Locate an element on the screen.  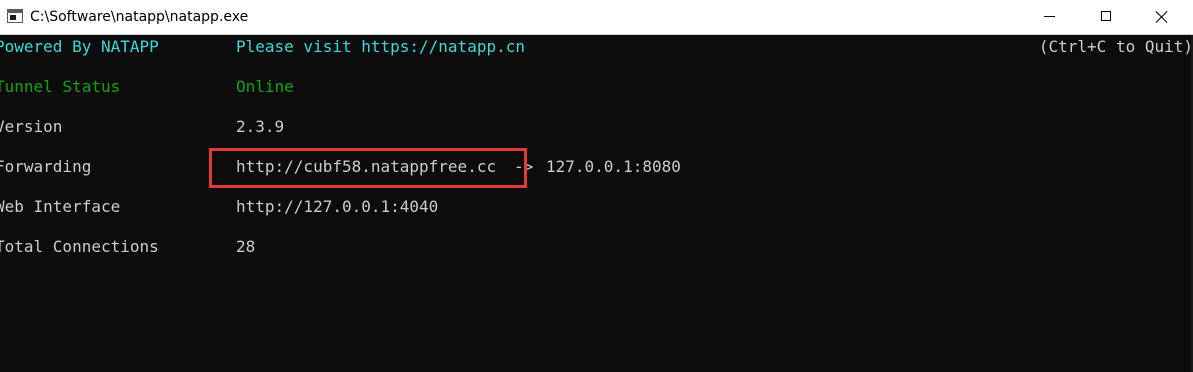
forwarding-label: Forwarding is located at coordinates (46, 166).